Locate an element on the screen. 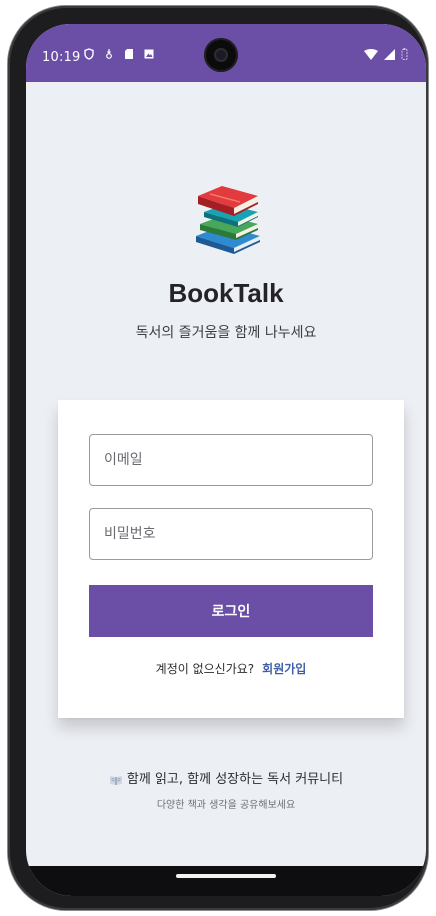  status-notification-icons is located at coordinates (119, 54).